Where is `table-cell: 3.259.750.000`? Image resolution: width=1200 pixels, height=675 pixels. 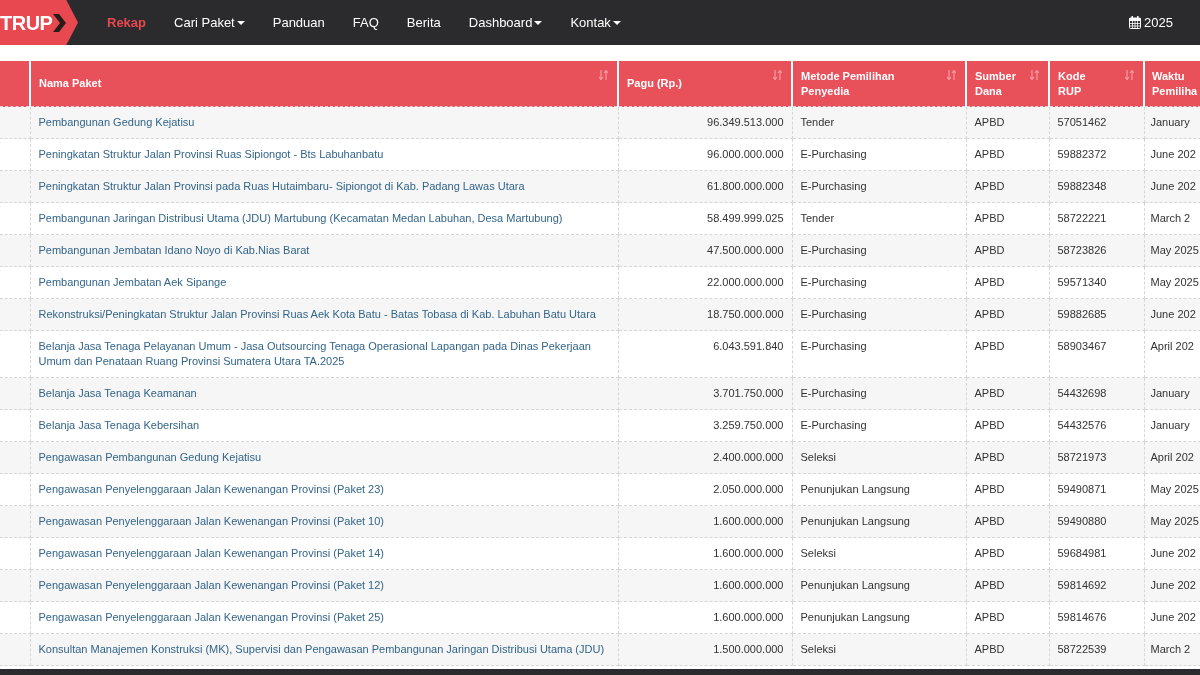 table-cell: 3.259.750.000 is located at coordinates (705, 425).